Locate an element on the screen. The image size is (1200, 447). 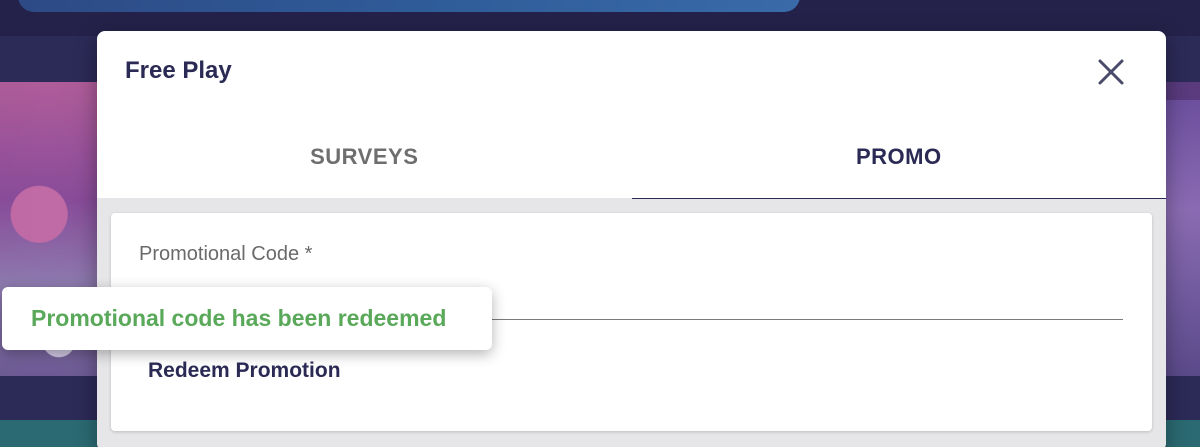
close-button is located at coordinates (1111, 72).